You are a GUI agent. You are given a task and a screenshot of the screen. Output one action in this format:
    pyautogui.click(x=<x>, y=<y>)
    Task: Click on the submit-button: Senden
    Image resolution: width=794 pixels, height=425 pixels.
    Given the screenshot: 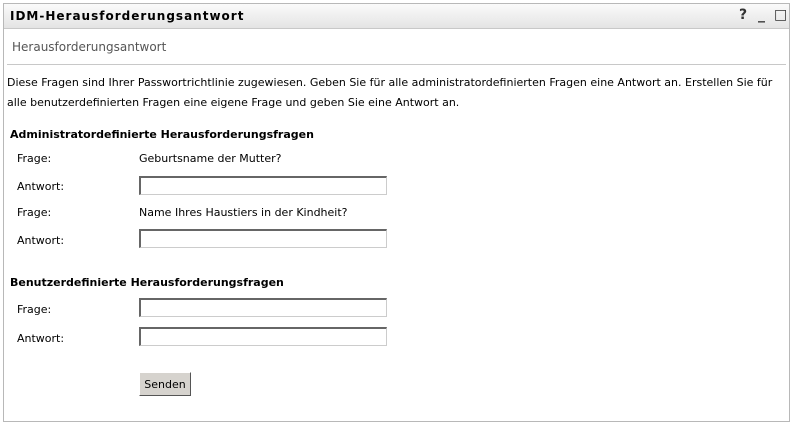 What is the action you would take?
    pyautogui.click(x=165, y=384)
    